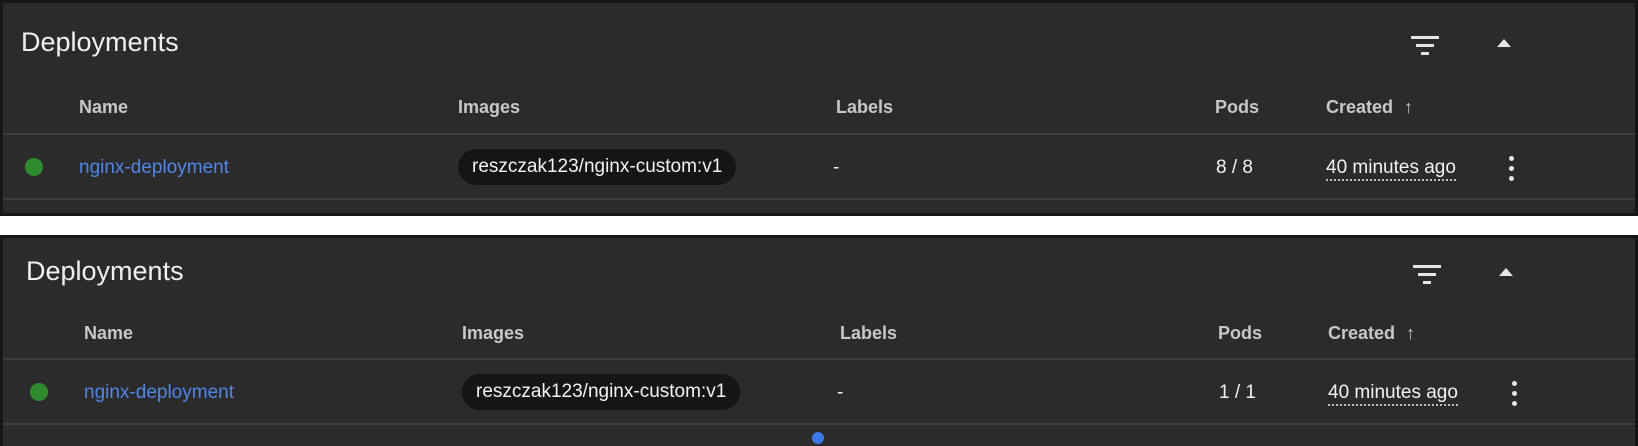  Describe the element at coordinates (818, 438) in the screenshot. I see `focus-indicator` at that location.